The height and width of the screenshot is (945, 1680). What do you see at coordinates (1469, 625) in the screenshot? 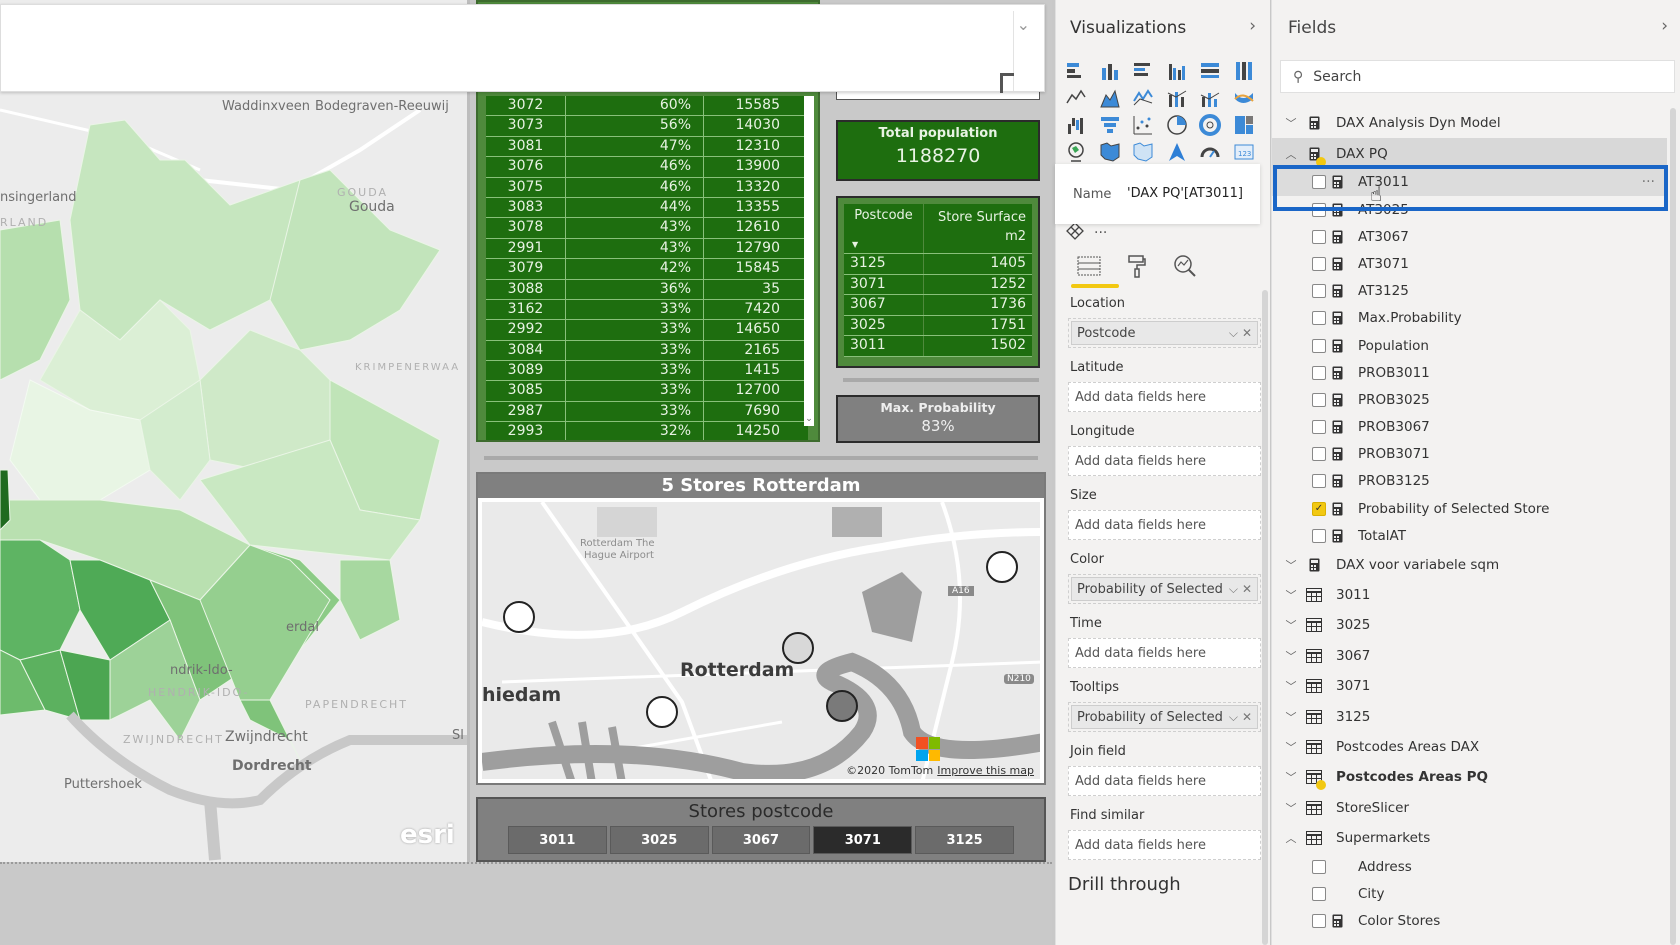
I see `table-node: ﹀ 3025` at bounding box center [1469, 625].